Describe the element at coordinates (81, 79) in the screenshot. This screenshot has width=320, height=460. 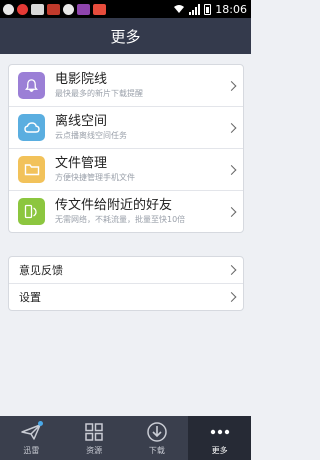
I see `menu-item-title: 电影院线` at that location.